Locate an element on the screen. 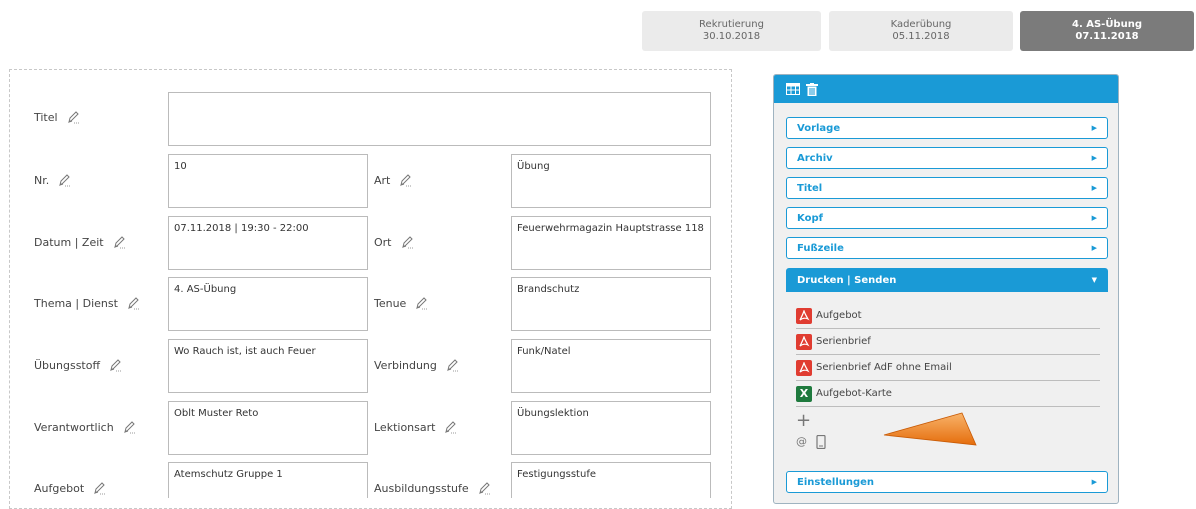 This screenshot has width=1196, height=509. section-titel-label: Titel is located at coordinates (810, 188).